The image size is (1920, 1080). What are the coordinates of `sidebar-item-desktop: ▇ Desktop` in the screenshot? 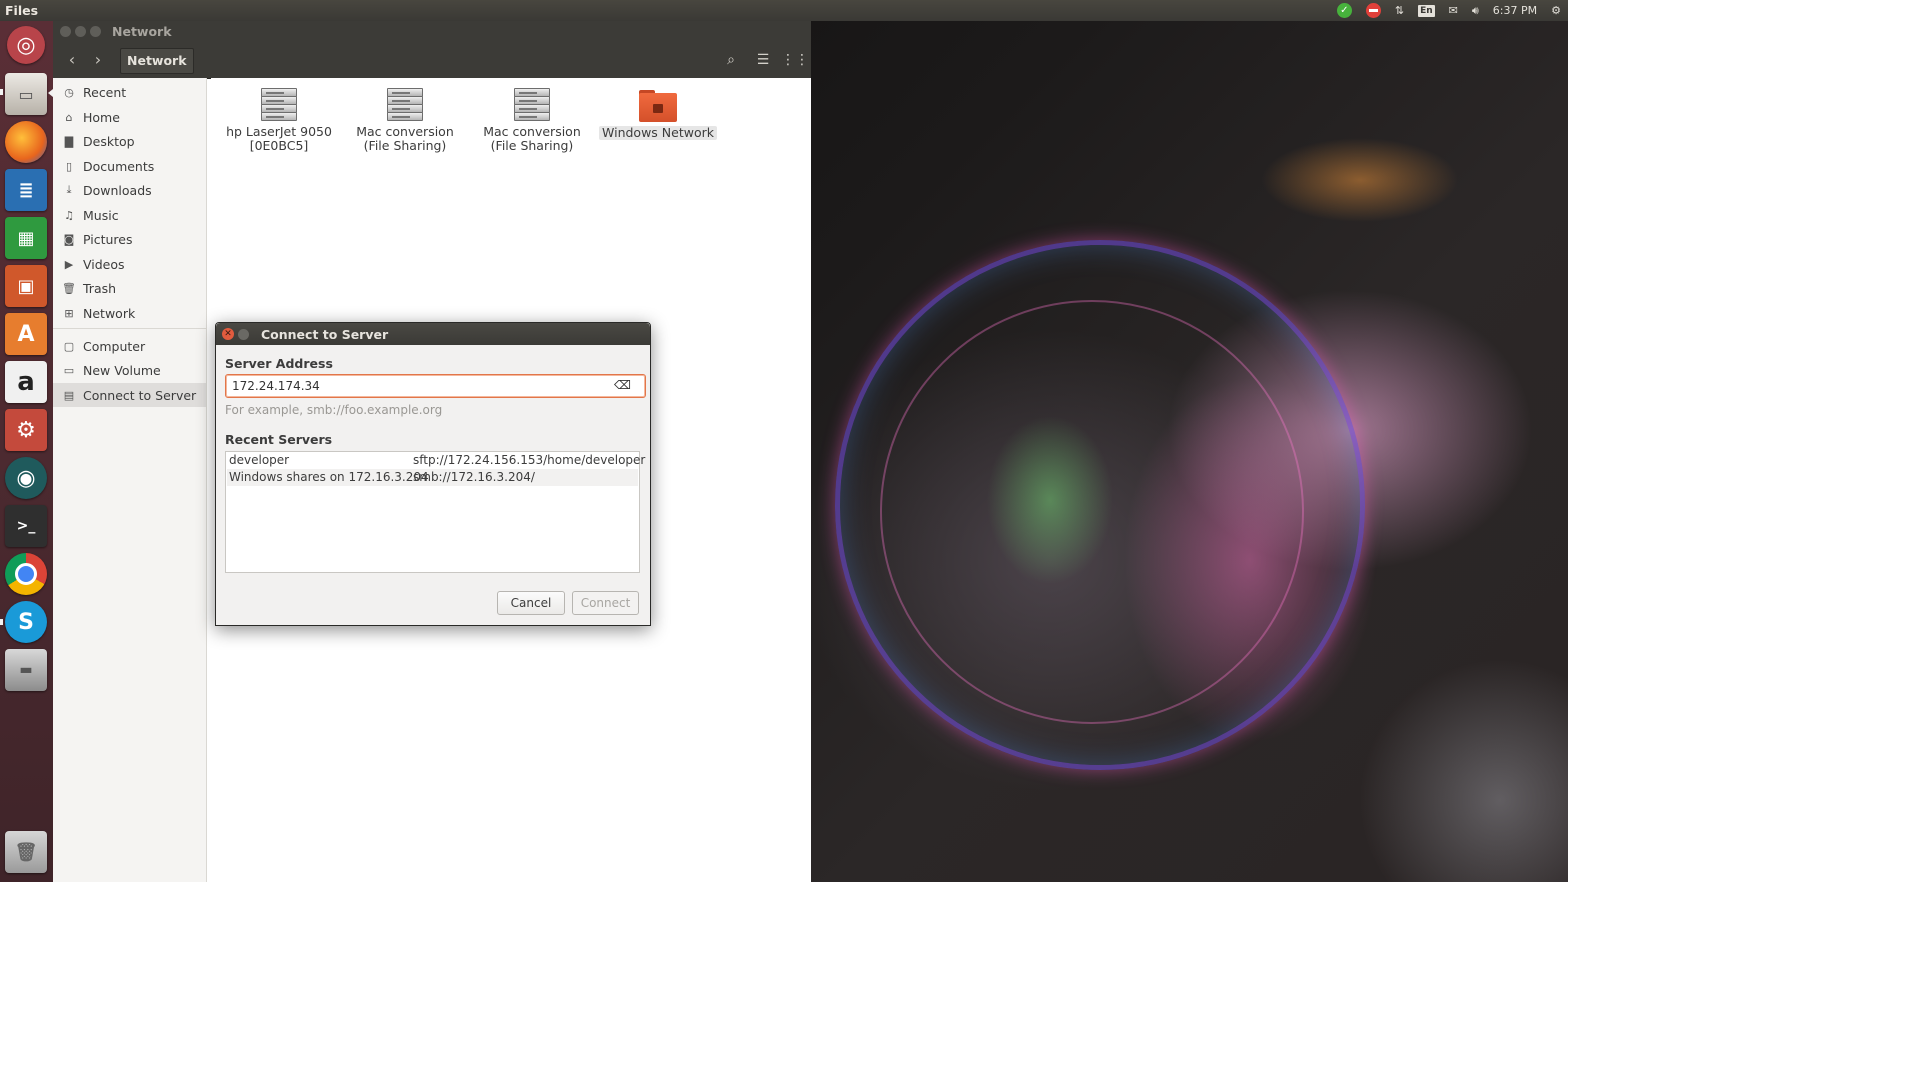 It's located at (129, 141).